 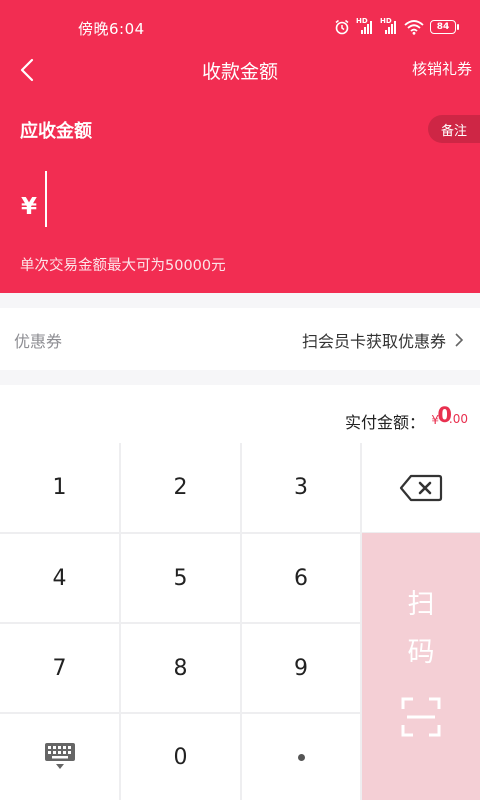 I want to click on key-0: 0, so click(x=180, y=757).